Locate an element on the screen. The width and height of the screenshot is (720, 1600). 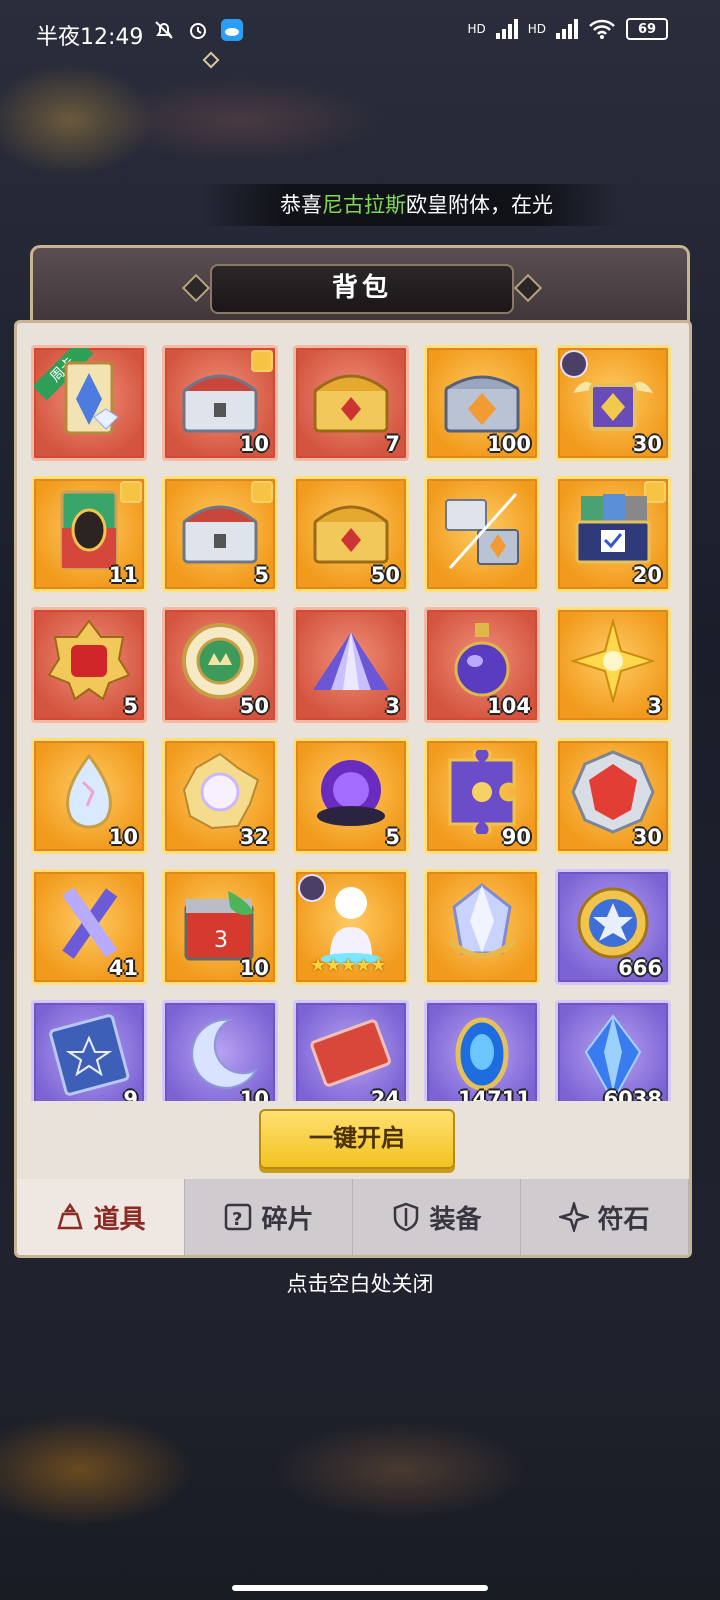
inventory-slot: 666 is located at coordinates (613, 927).